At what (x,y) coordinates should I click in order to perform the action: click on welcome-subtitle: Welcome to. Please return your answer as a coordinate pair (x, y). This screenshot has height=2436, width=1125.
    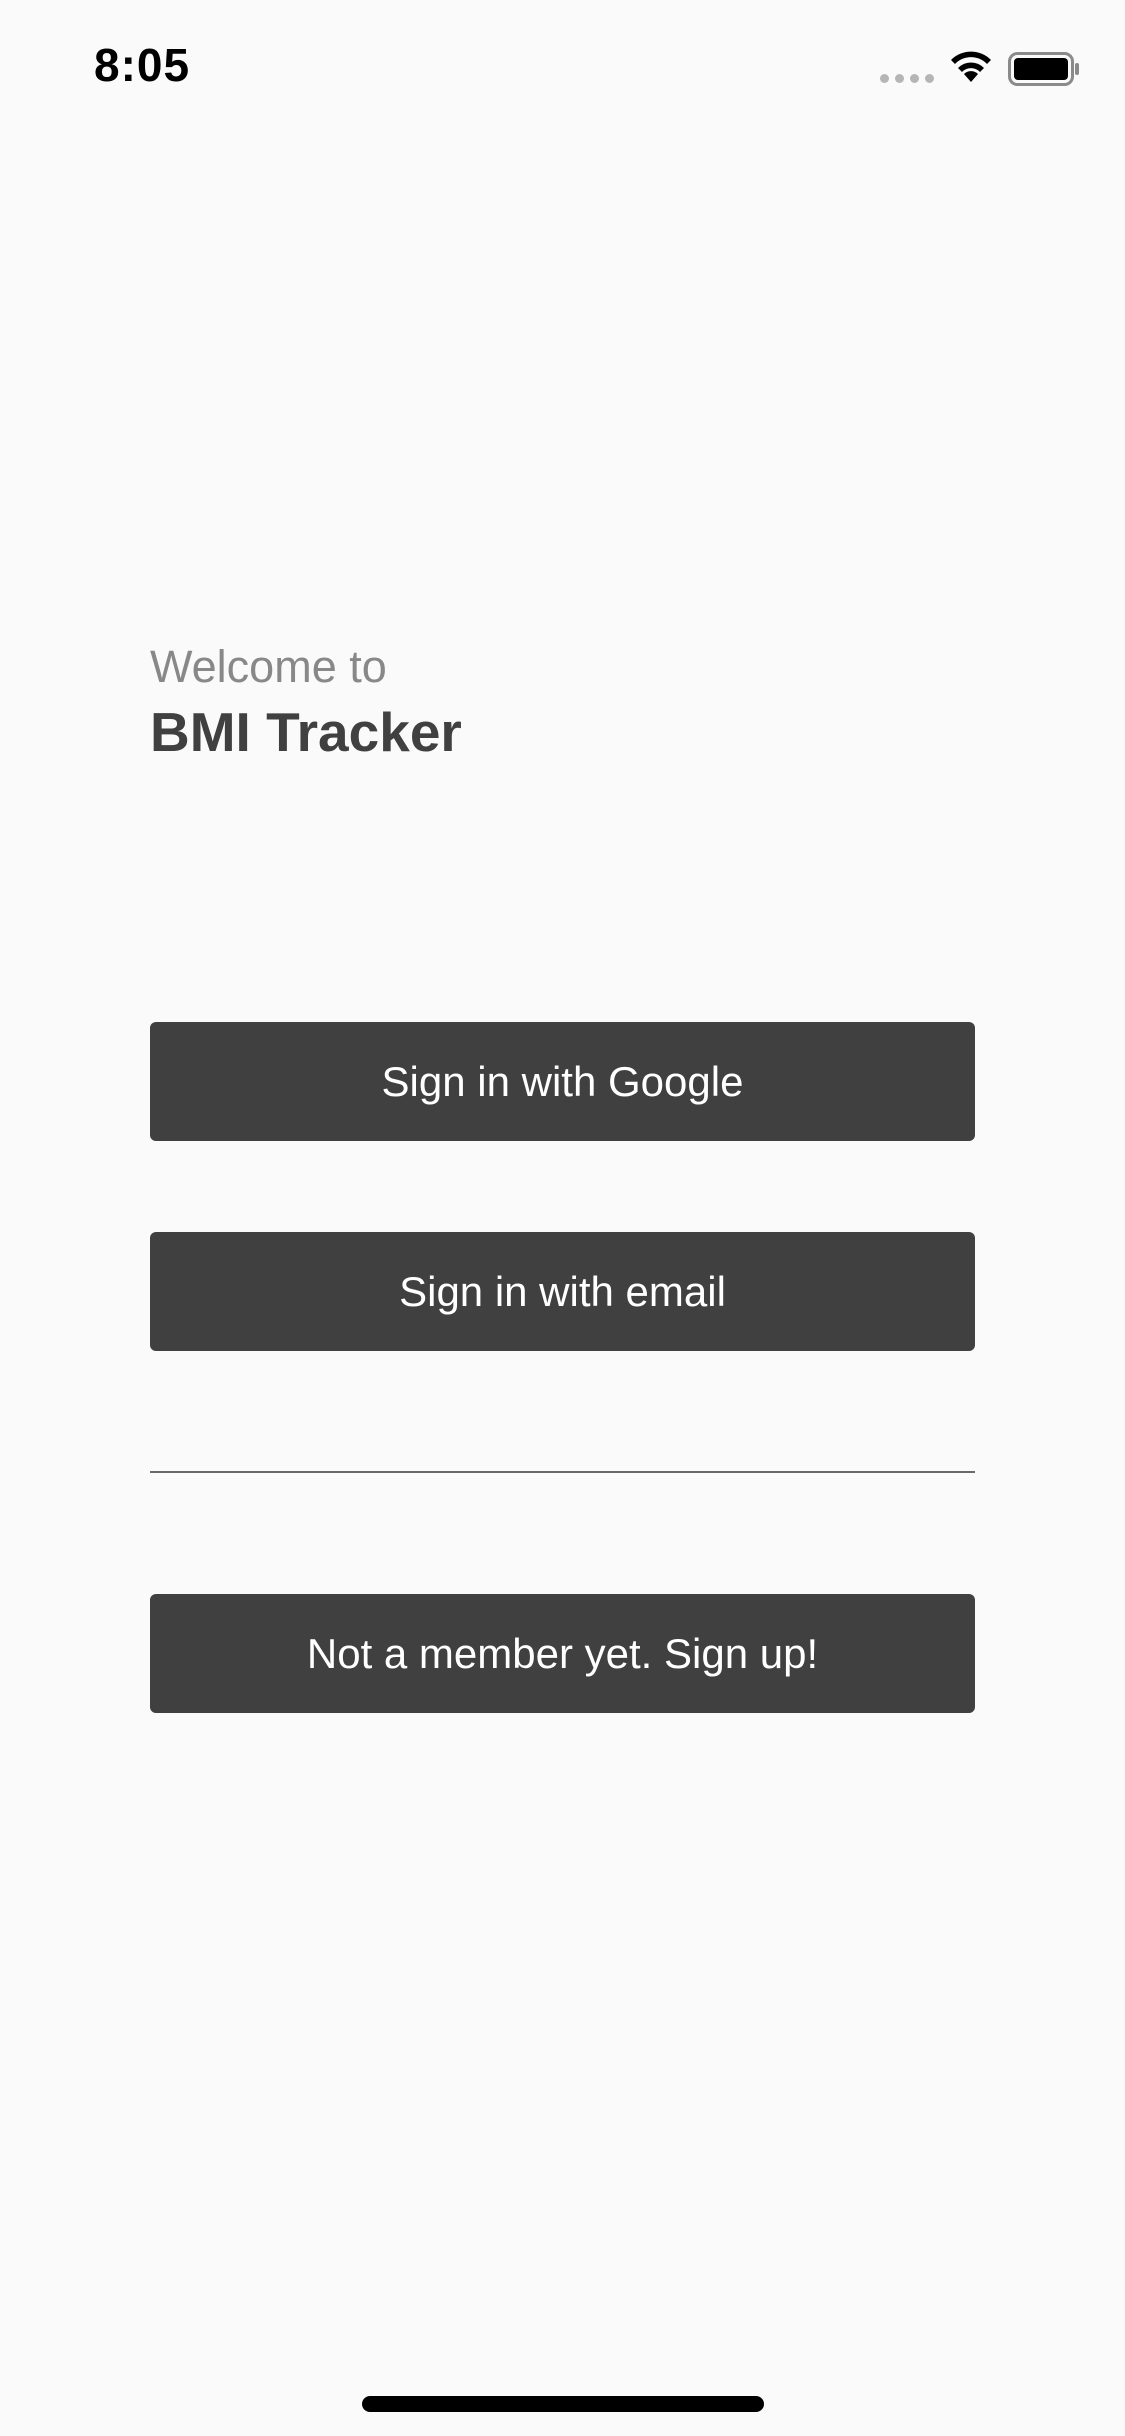
    Looking at the image, I should click on (268, 666).